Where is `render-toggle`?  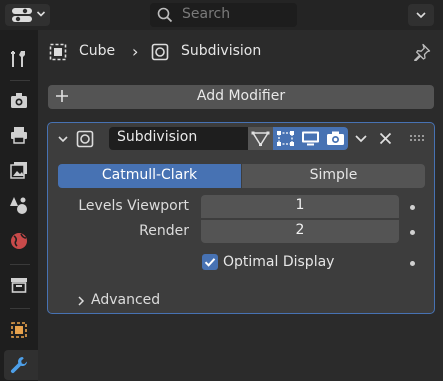 render-toggle is located at coordinates (335, 138).